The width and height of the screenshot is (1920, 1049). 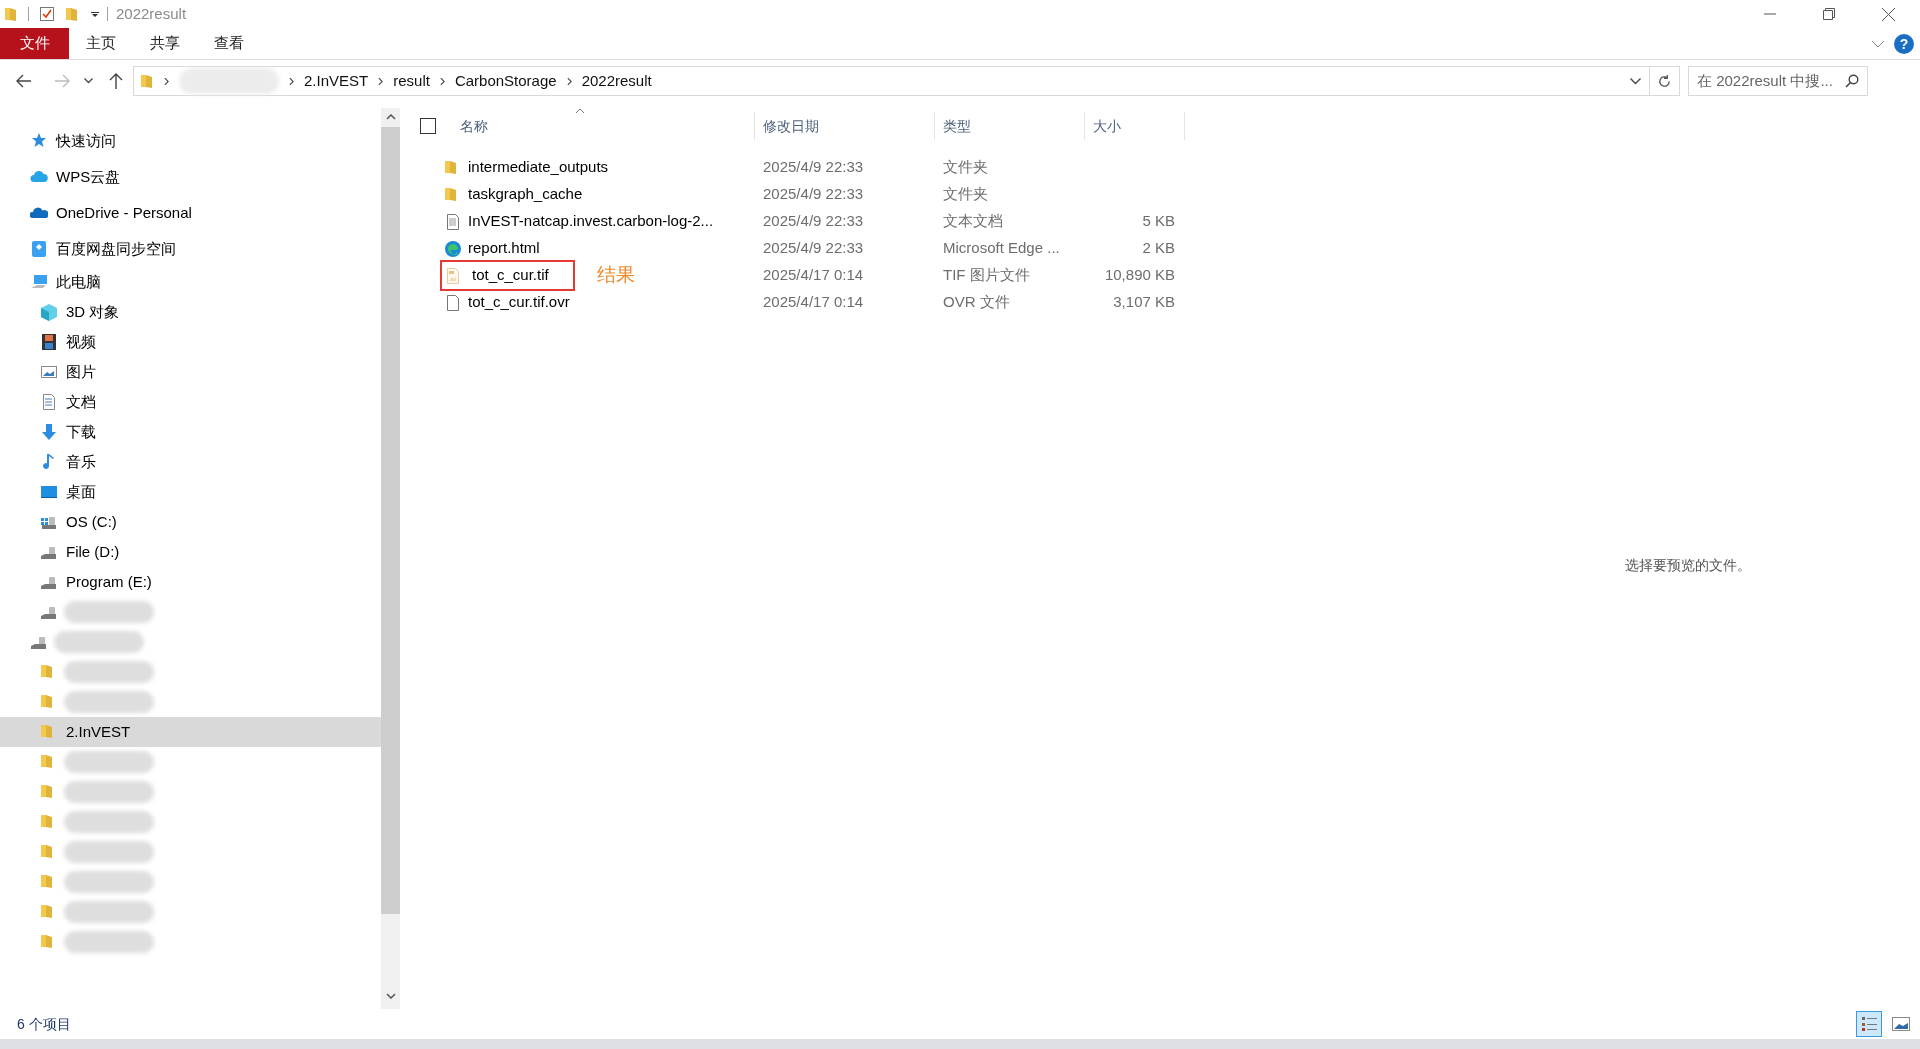 What do you see at coordinates (190, 402) in the screenshot?
I see `sidebar-item: 文档` at bounding box center [190, 402].